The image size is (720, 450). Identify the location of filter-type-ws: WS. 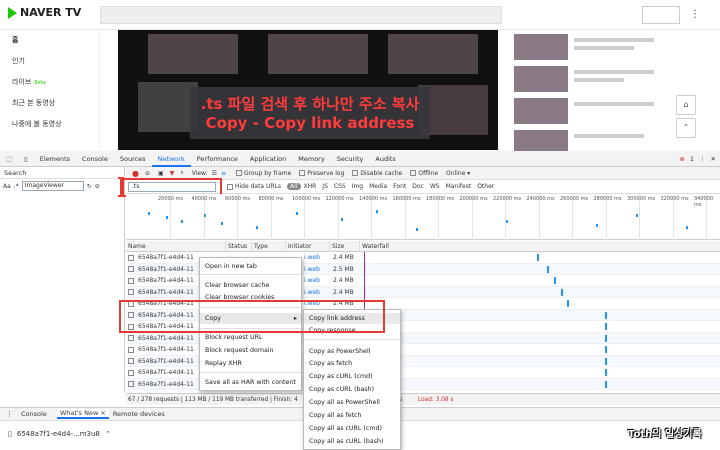
(435, 186).